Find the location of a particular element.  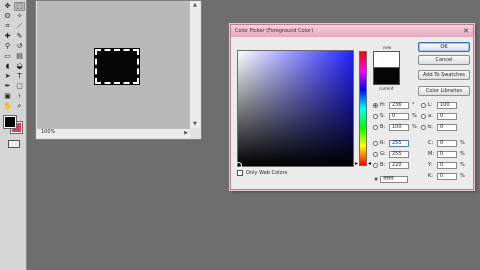

color-field-marker is located at coordinates (238, 165).